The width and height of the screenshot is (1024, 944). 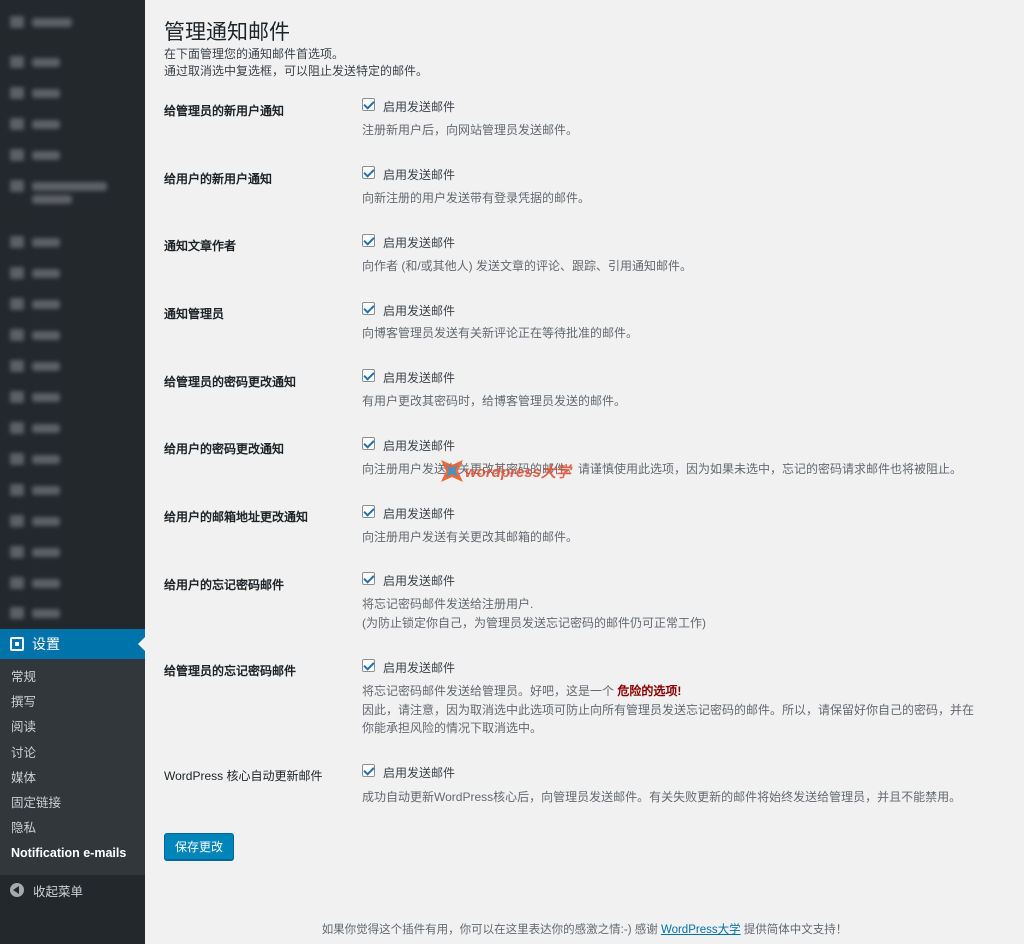 What do you see at coordinates (72, 853) in the screenshot?
I see `submenu-item-notification-emails: Notification e-mails` at bounding box center [72, 853].